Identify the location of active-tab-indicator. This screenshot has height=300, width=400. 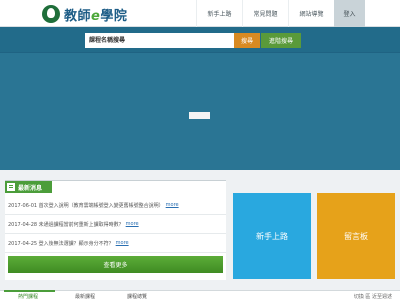
(29, 291).